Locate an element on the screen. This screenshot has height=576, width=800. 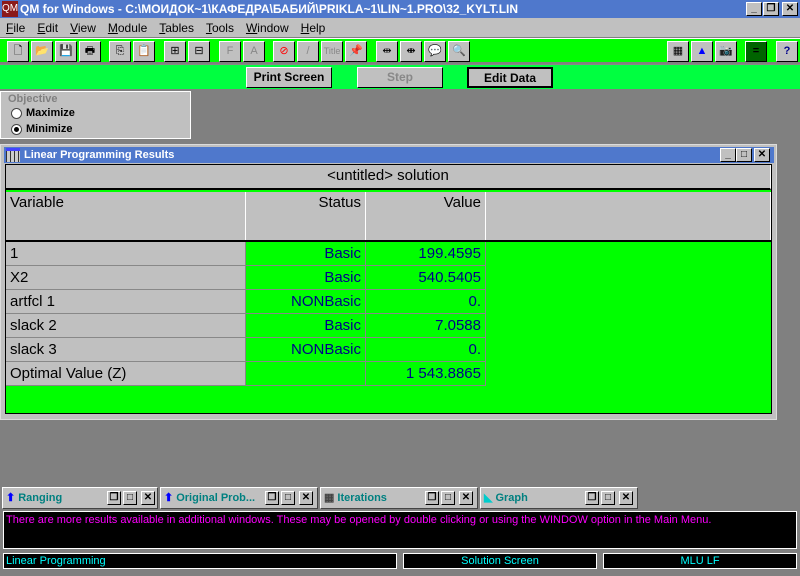
maximize-radio: Maximize is located at coordinates (43, 113).